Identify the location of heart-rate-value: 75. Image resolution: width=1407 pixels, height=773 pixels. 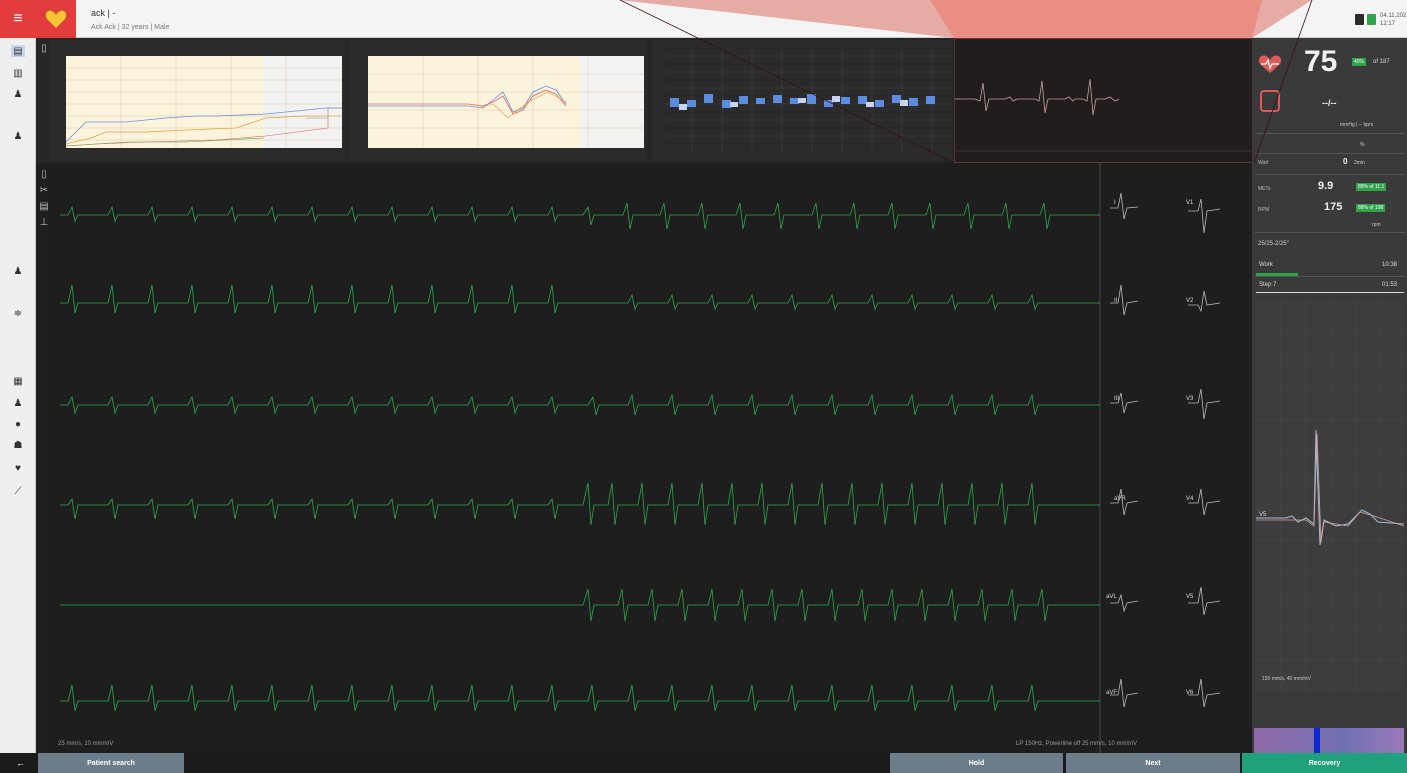
(1321, 61).